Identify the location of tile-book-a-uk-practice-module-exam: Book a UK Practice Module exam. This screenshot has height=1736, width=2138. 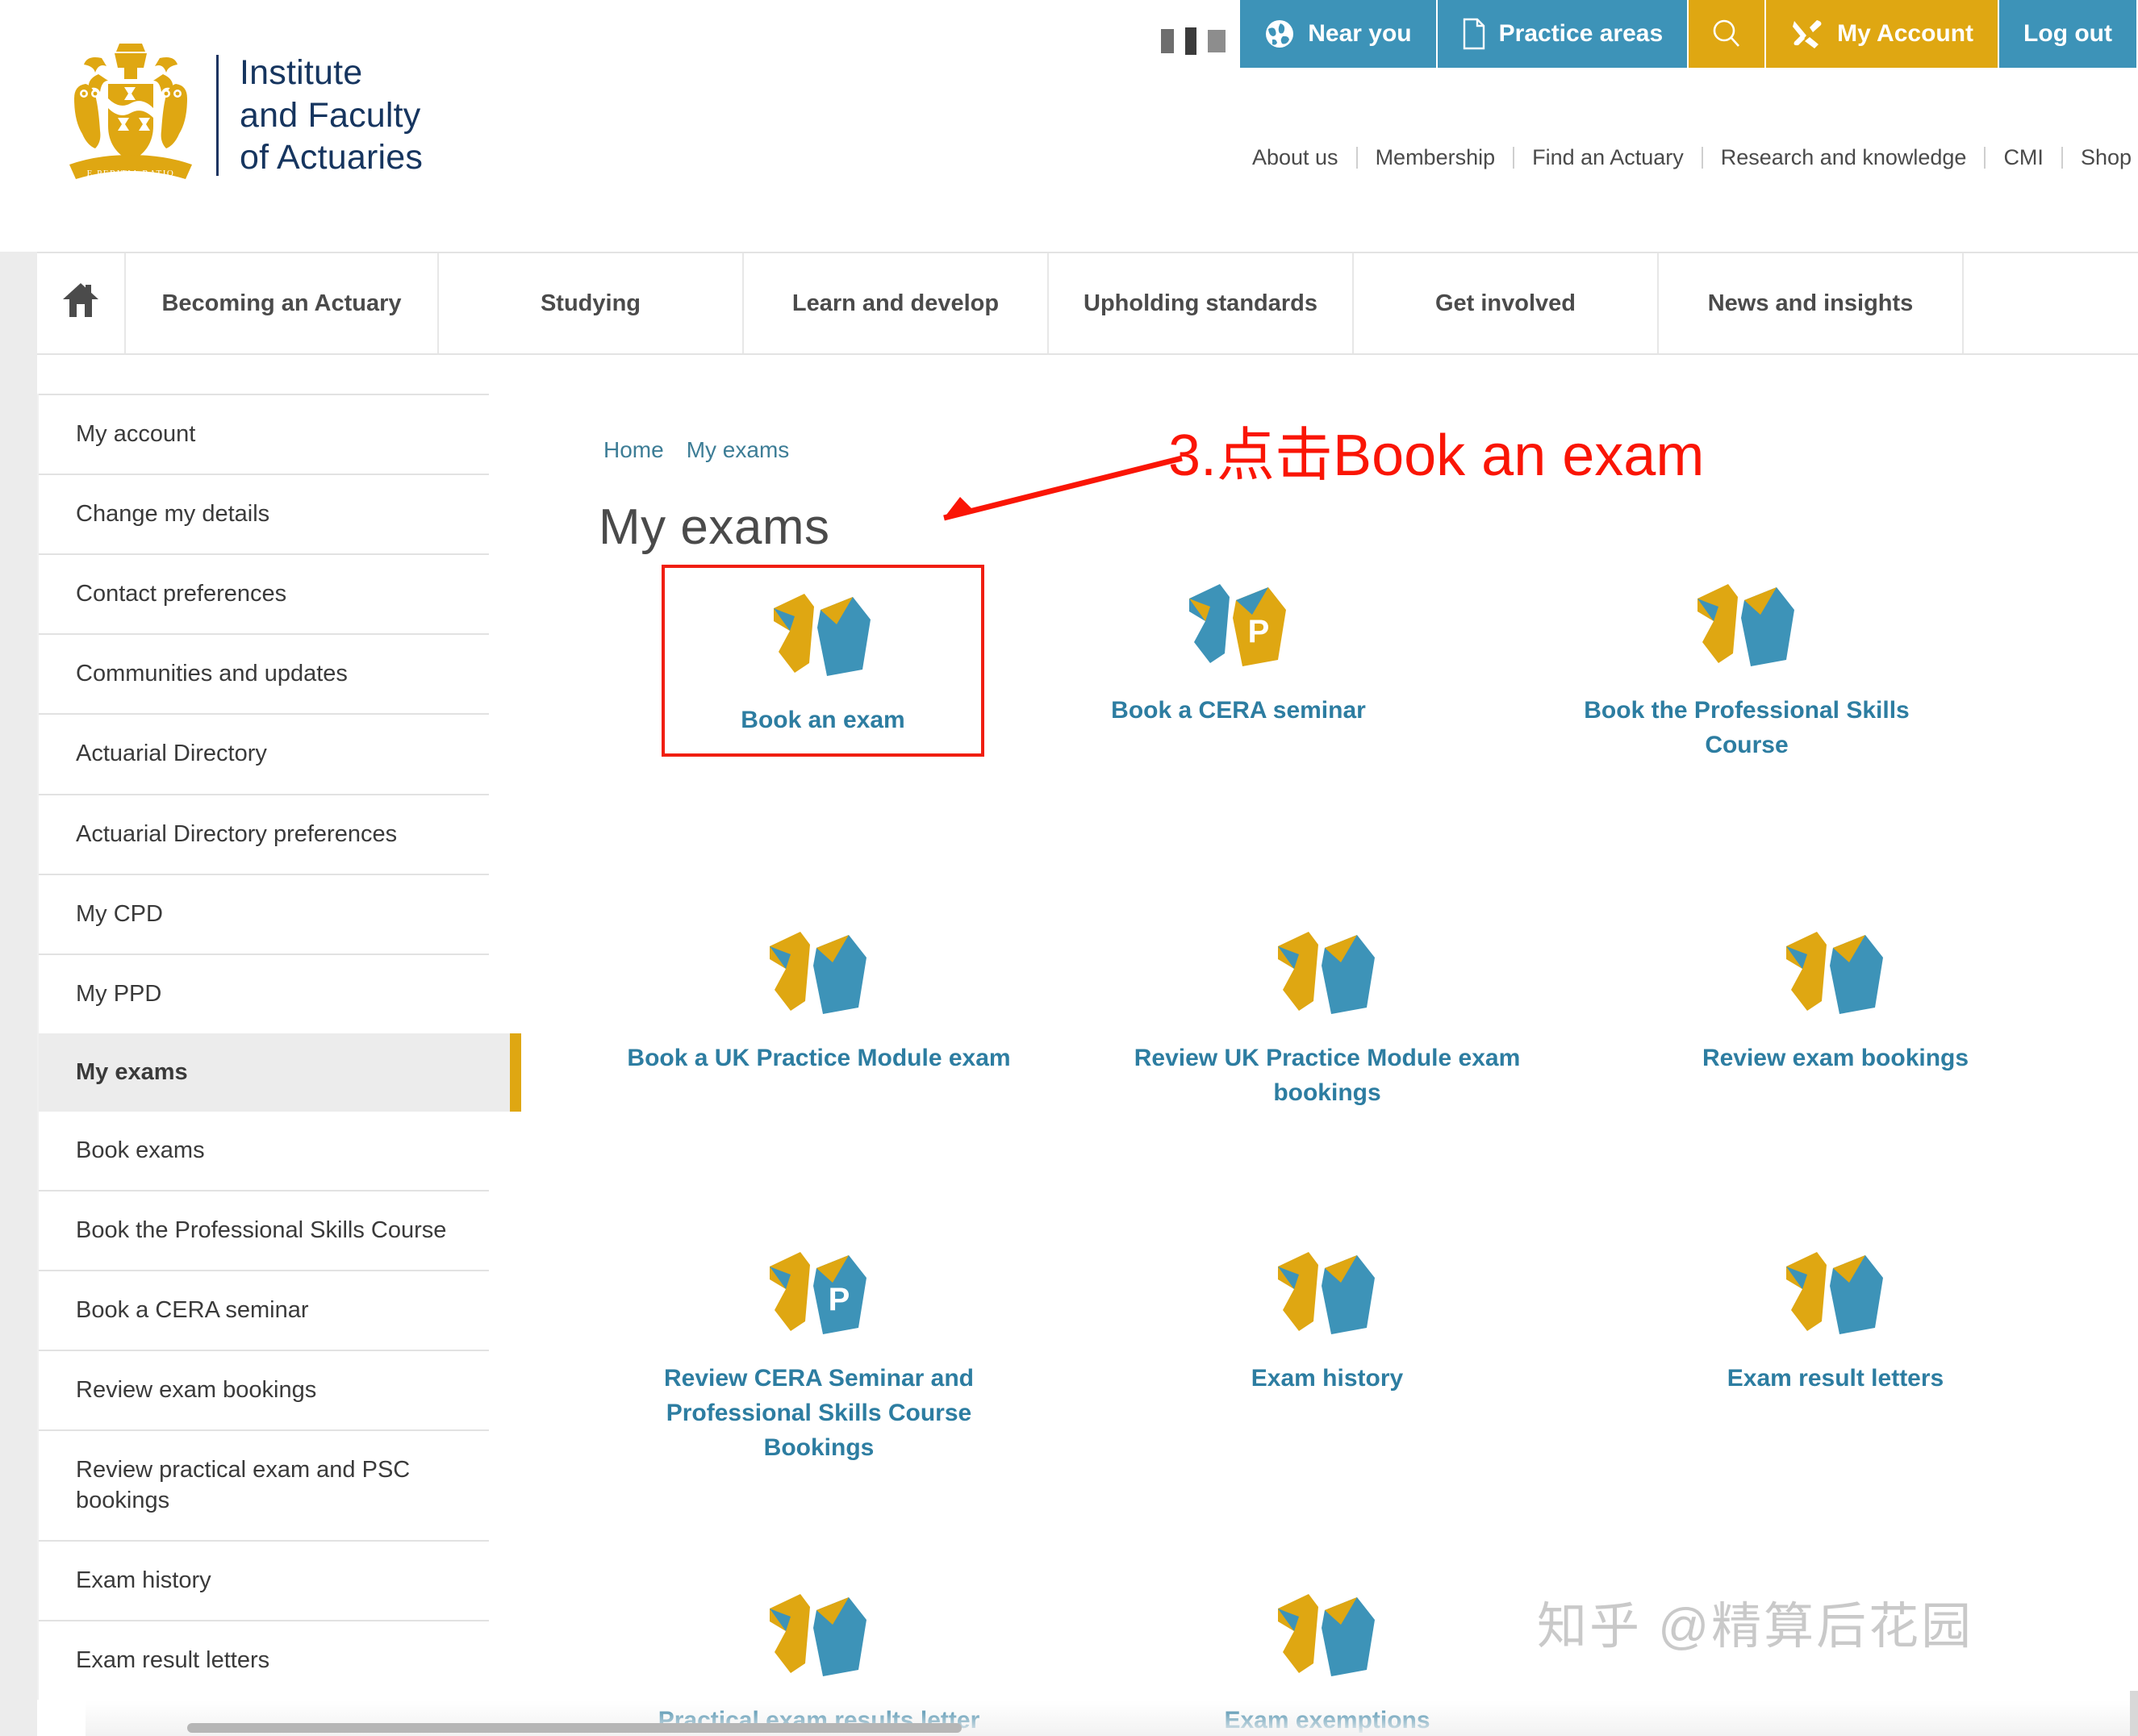
(819, 1011).